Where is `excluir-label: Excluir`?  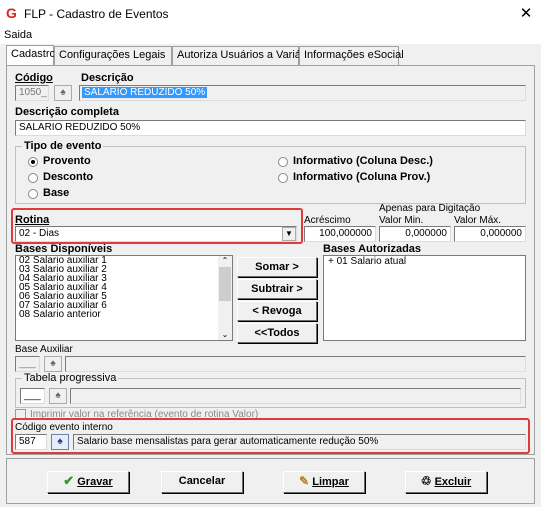
excluir-label: Excluir is located at coordinates (453, 482).